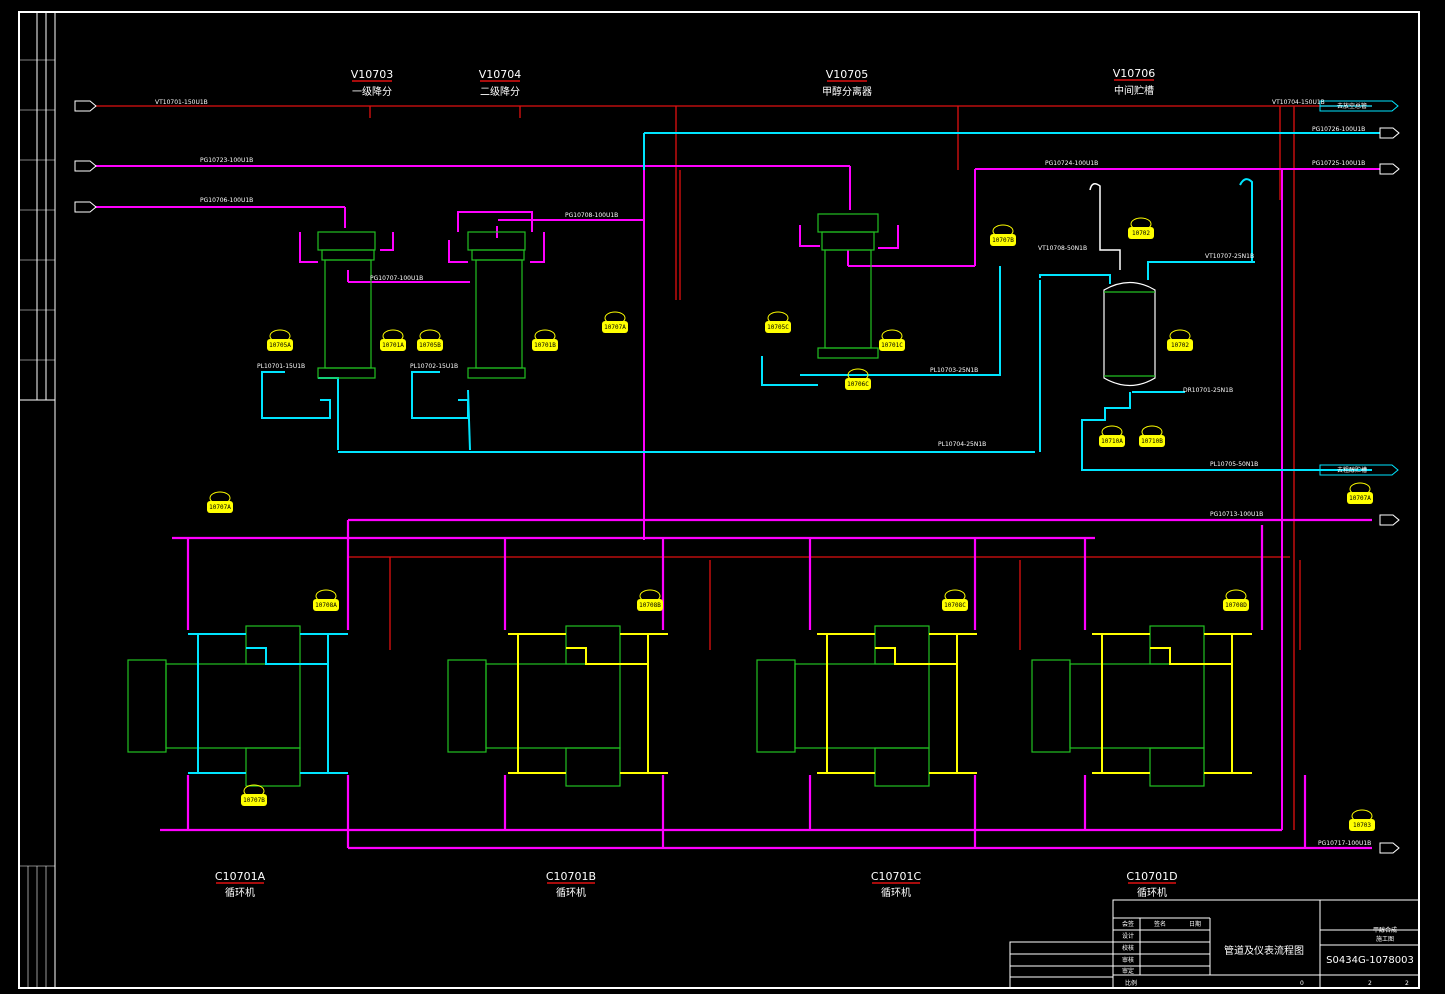 The image size is (1445, 994). What do you see at coordinates (1071, 163) in the screenshot?
I see `line-label-pg10724: PG10724-100U1B` at bounding box center [1071, 163].